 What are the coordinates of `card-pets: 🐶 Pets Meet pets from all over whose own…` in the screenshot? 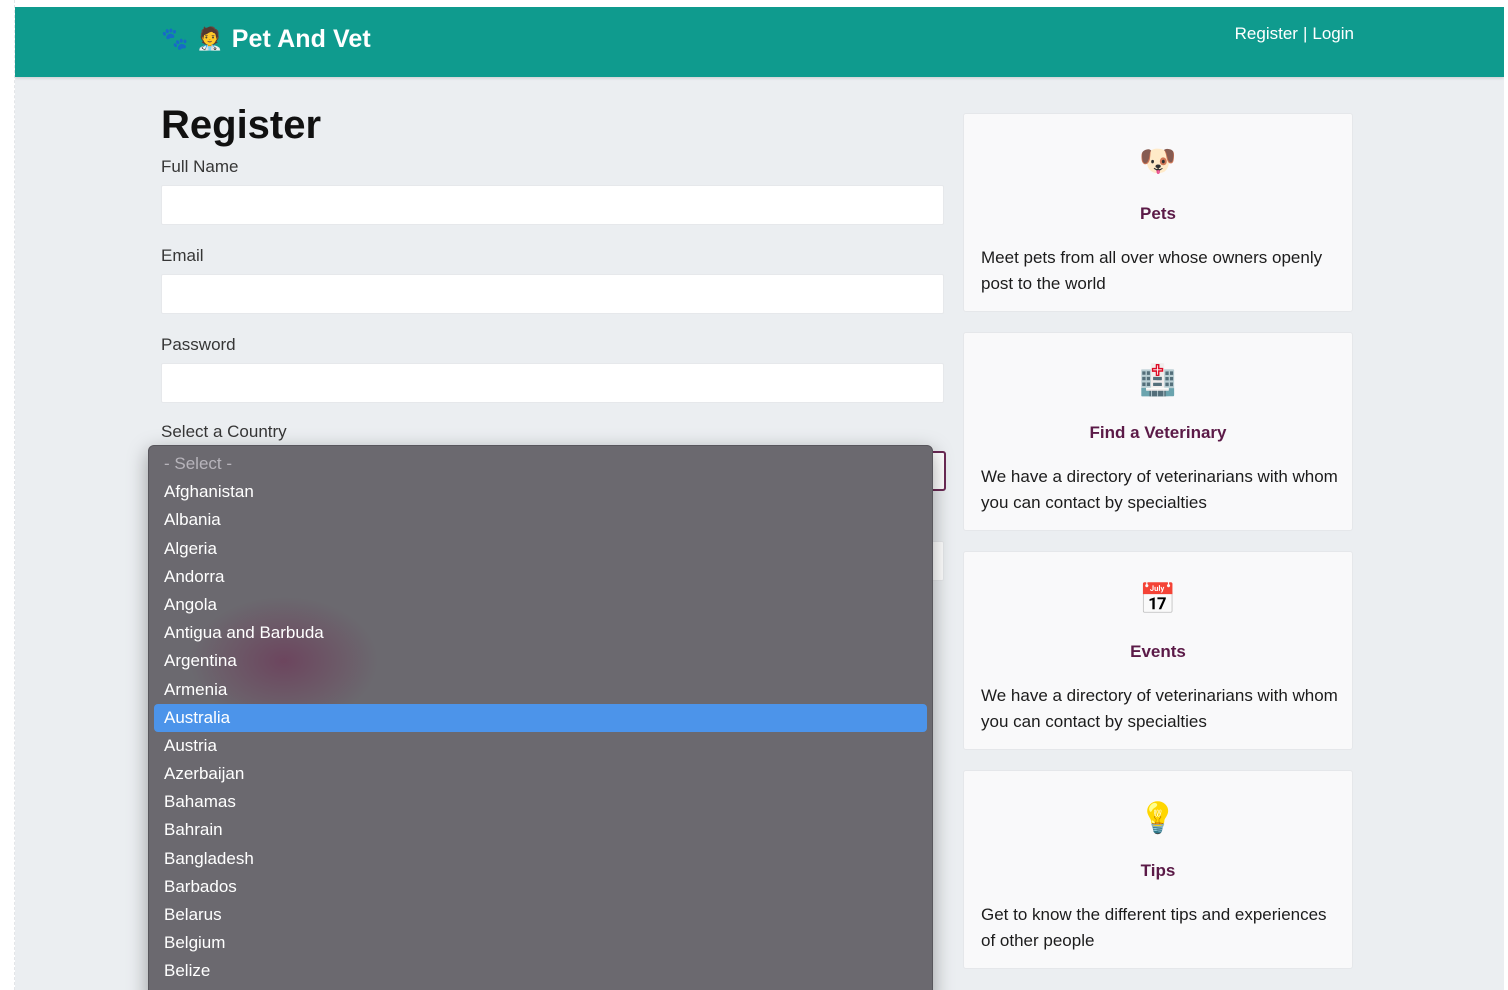 It's located at (1158, 212).